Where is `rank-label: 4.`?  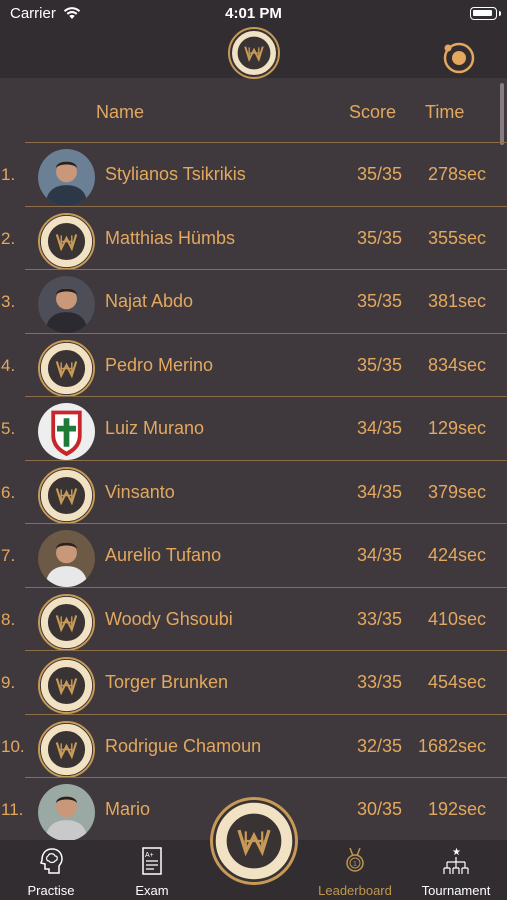 rank-label: 4. is located at coordinates (8, 365).